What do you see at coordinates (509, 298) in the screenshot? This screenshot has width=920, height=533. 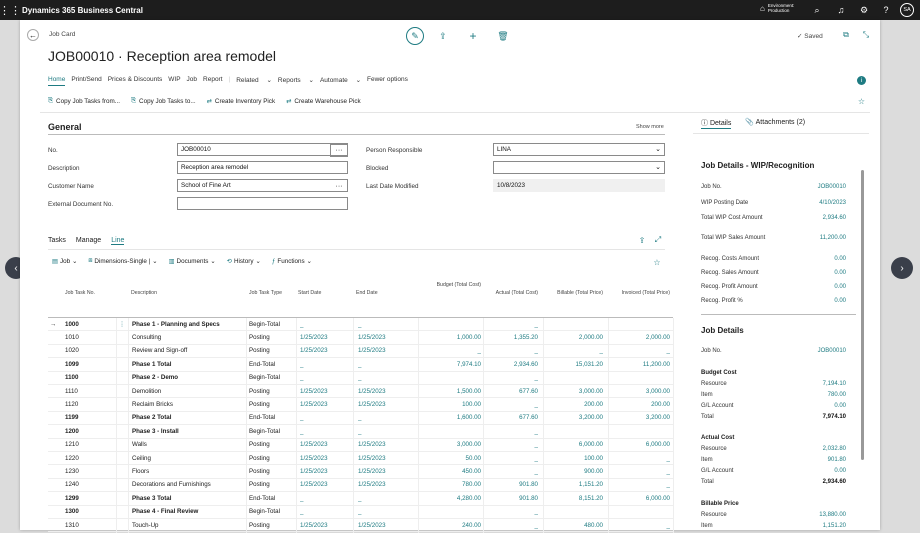 I see `col-header: Actual (Total Cost)` at bounding box center [509, 298].